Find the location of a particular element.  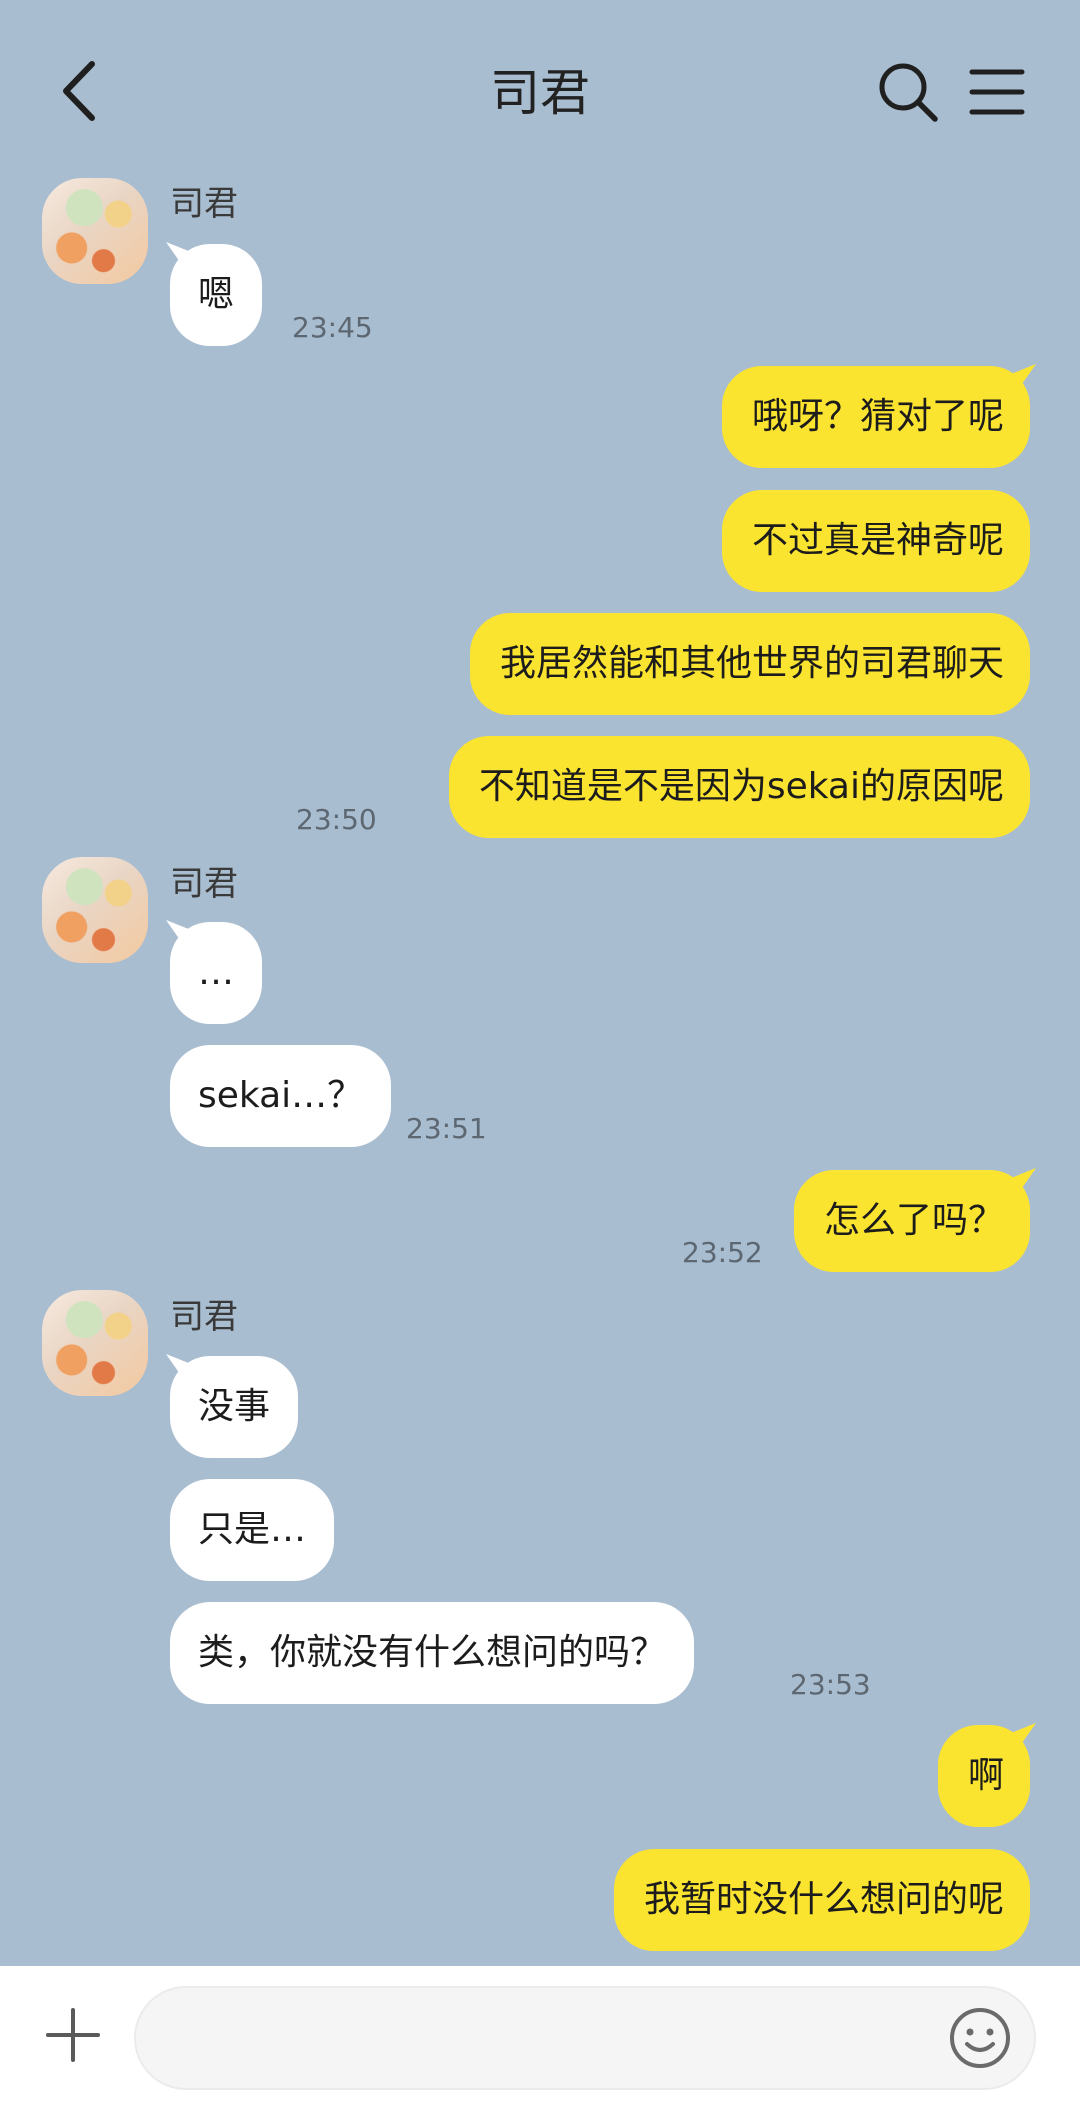

outgoing-message-bubble: 我居然能和其他世界的司君聊天 is located at coordinates (749, 664).